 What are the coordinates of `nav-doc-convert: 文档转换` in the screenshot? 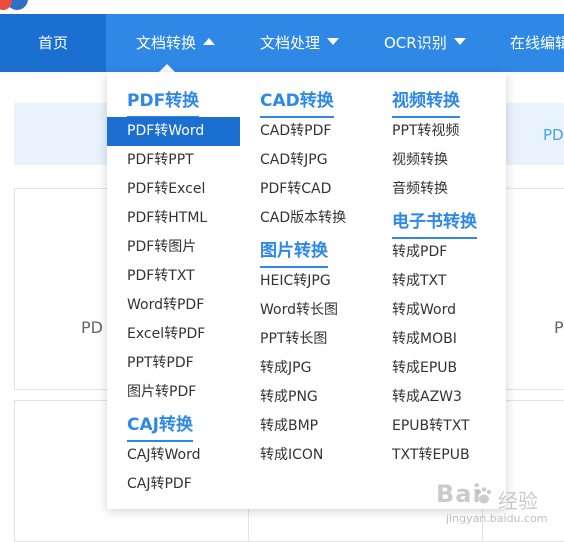 It's located at (176, 43).